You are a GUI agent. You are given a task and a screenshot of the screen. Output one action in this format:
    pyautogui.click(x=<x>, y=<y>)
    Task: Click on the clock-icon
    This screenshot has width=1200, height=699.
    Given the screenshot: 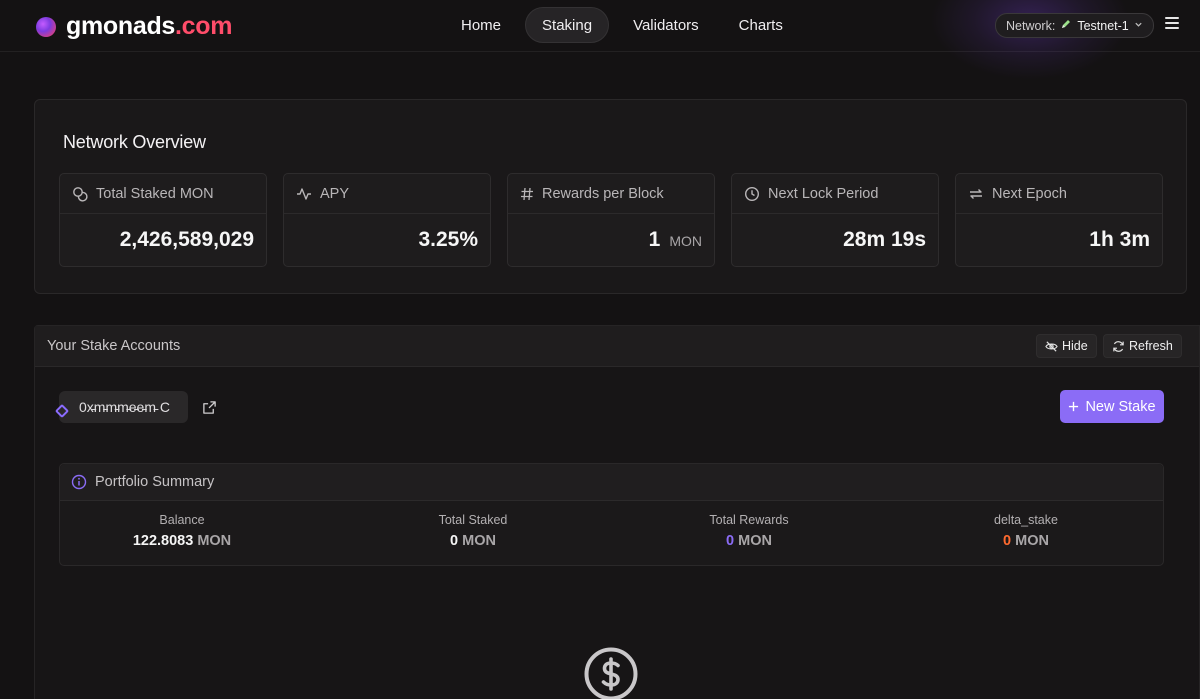 What is the action you would take?
    pyautogui.click(x=752, y=193)
    